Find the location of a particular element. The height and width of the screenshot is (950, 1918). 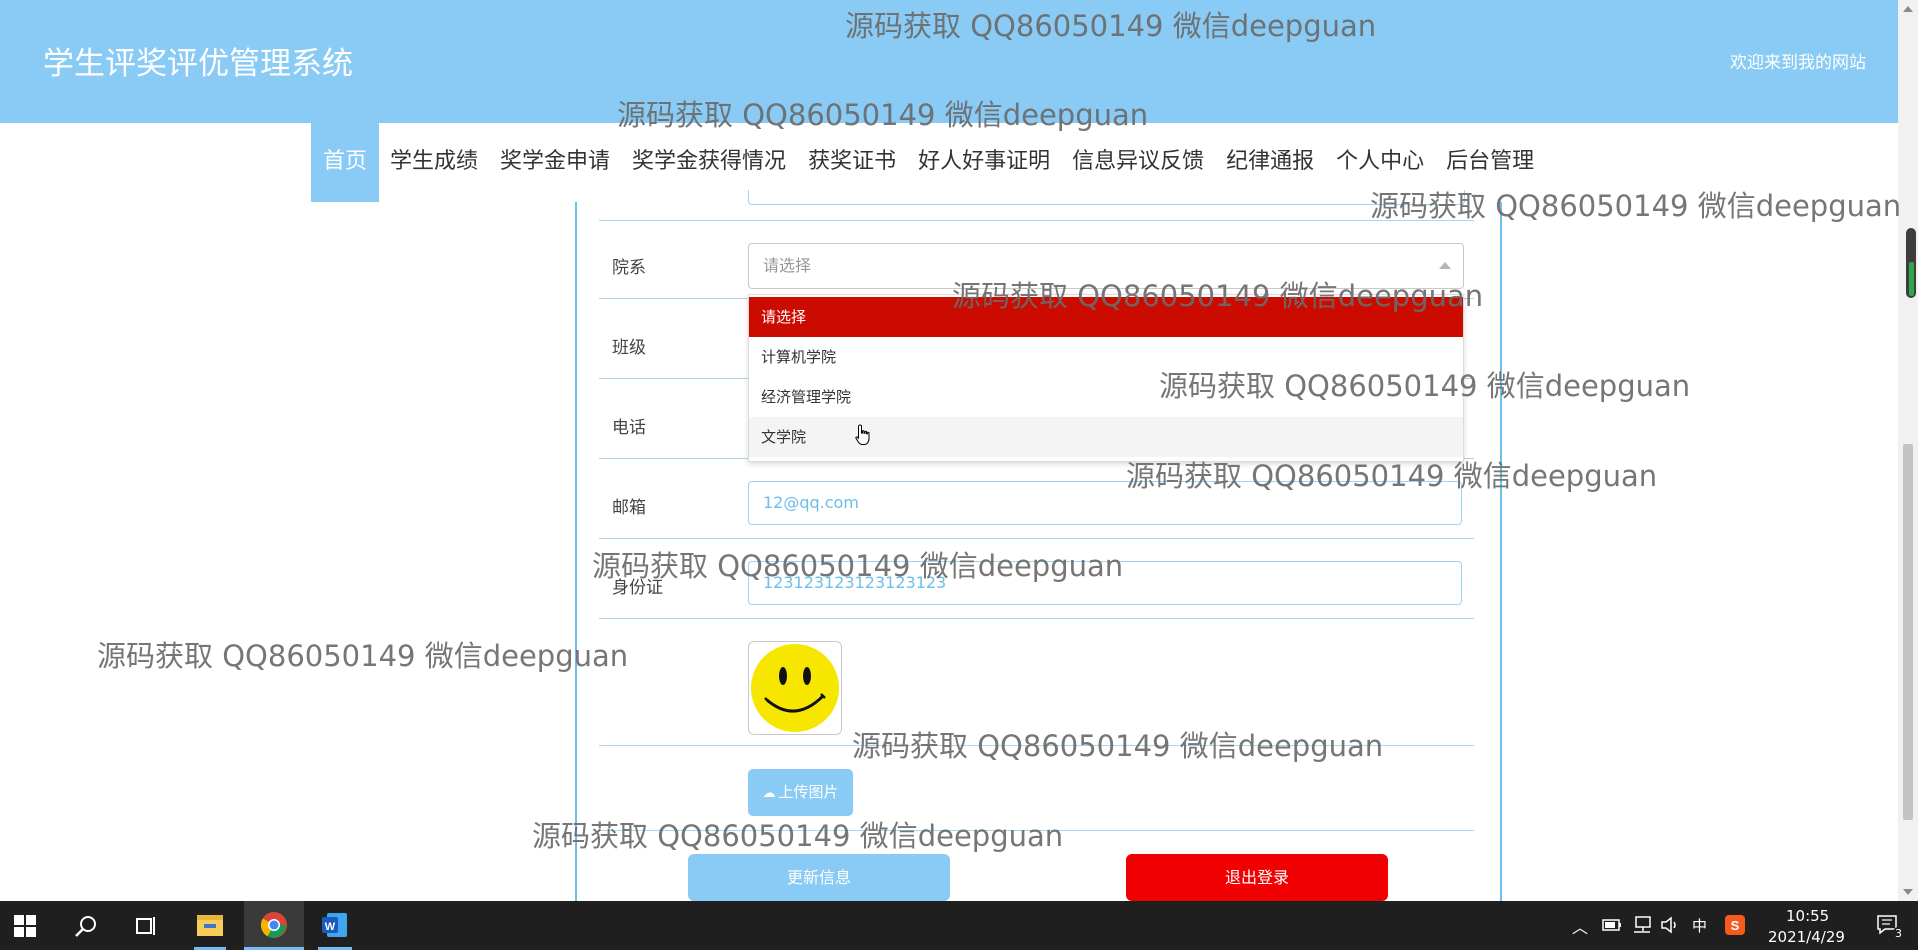

network-icon is located at coordinates (1642, 925).